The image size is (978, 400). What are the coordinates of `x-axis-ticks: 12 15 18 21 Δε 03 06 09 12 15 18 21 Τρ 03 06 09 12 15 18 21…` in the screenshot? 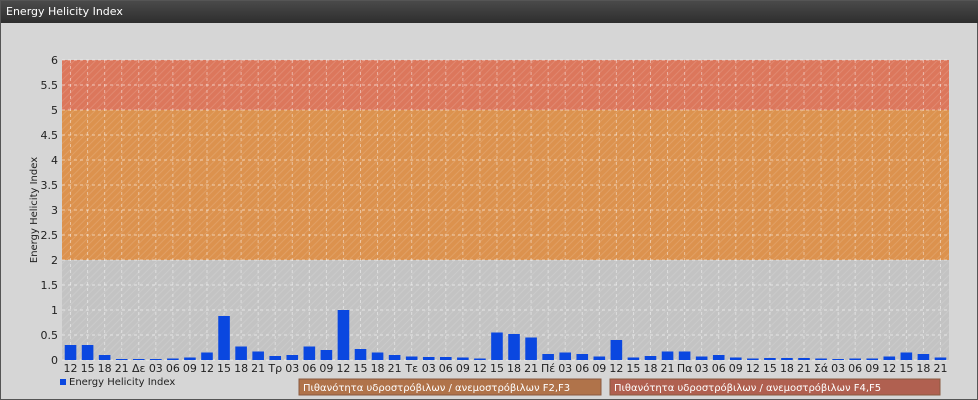 It's located at (506, 368).